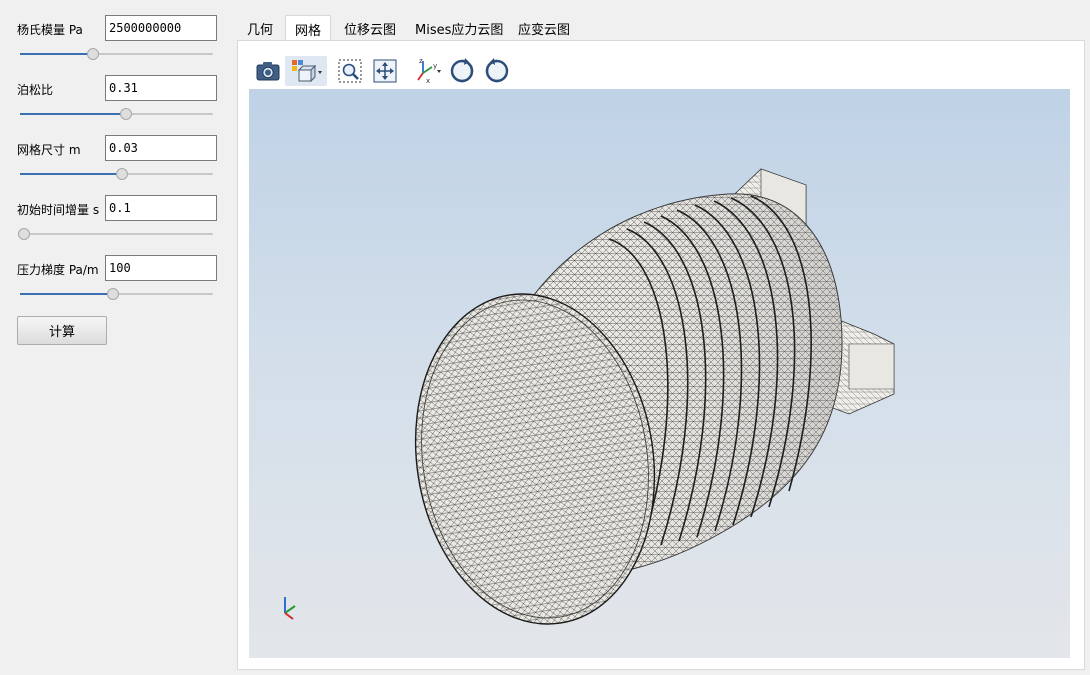 The width and height of the screenshot is (1090, 675). What do you see at coordinates (58, 210) in the screenshot?
I see `param-label-time-increment: 初始时间增量 s` at bounding box center [58, 210].